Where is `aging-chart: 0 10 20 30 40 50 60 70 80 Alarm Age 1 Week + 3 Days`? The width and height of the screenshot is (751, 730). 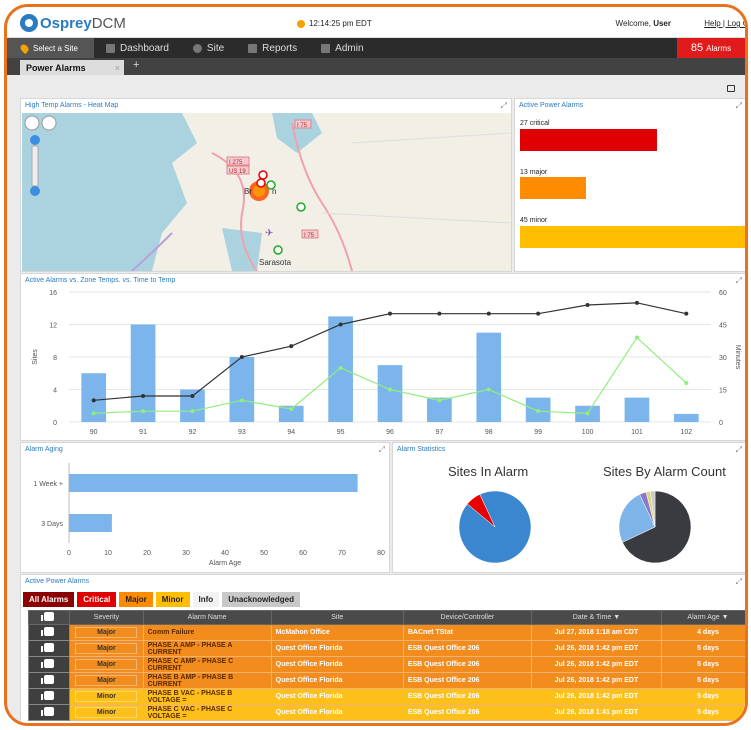
aging-chart: 0 10 20 30 40 50 60 70 80 Alarm Age 1 Week + 3 Days is located at coordinates (205, 508).